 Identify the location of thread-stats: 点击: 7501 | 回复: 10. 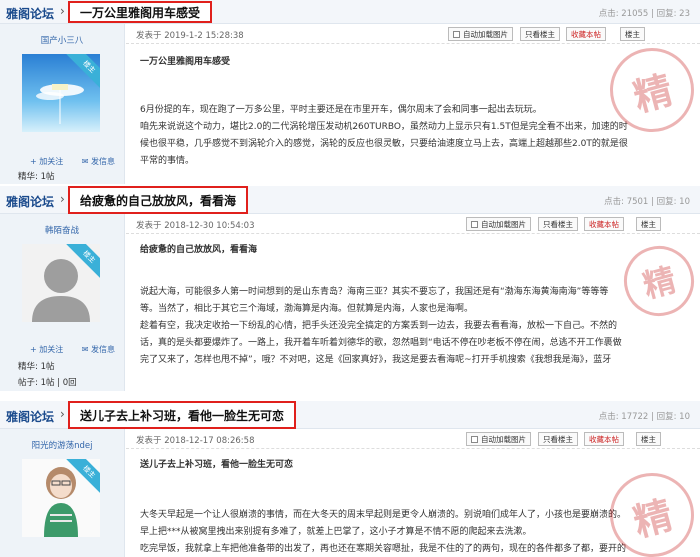
(647, 202).